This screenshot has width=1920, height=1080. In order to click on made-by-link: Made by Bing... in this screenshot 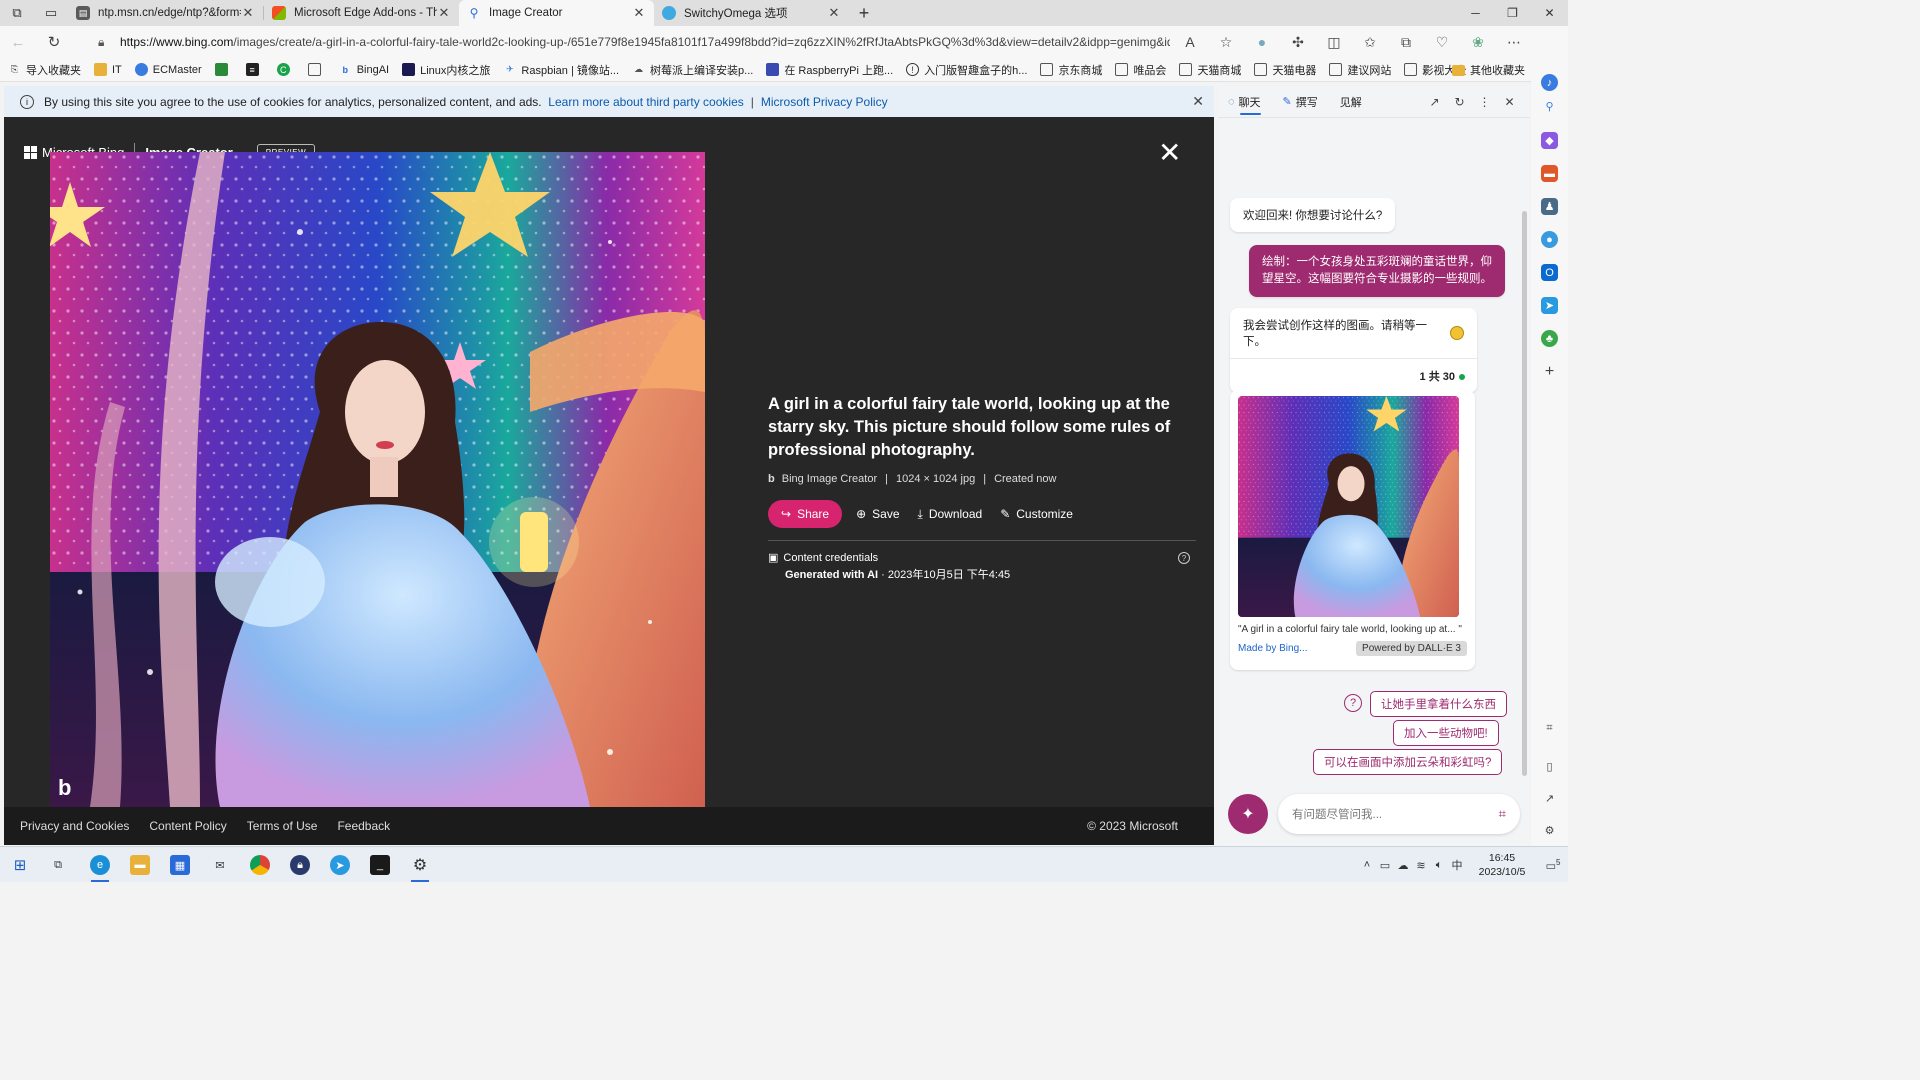, I will do `click(1272, 648)`.